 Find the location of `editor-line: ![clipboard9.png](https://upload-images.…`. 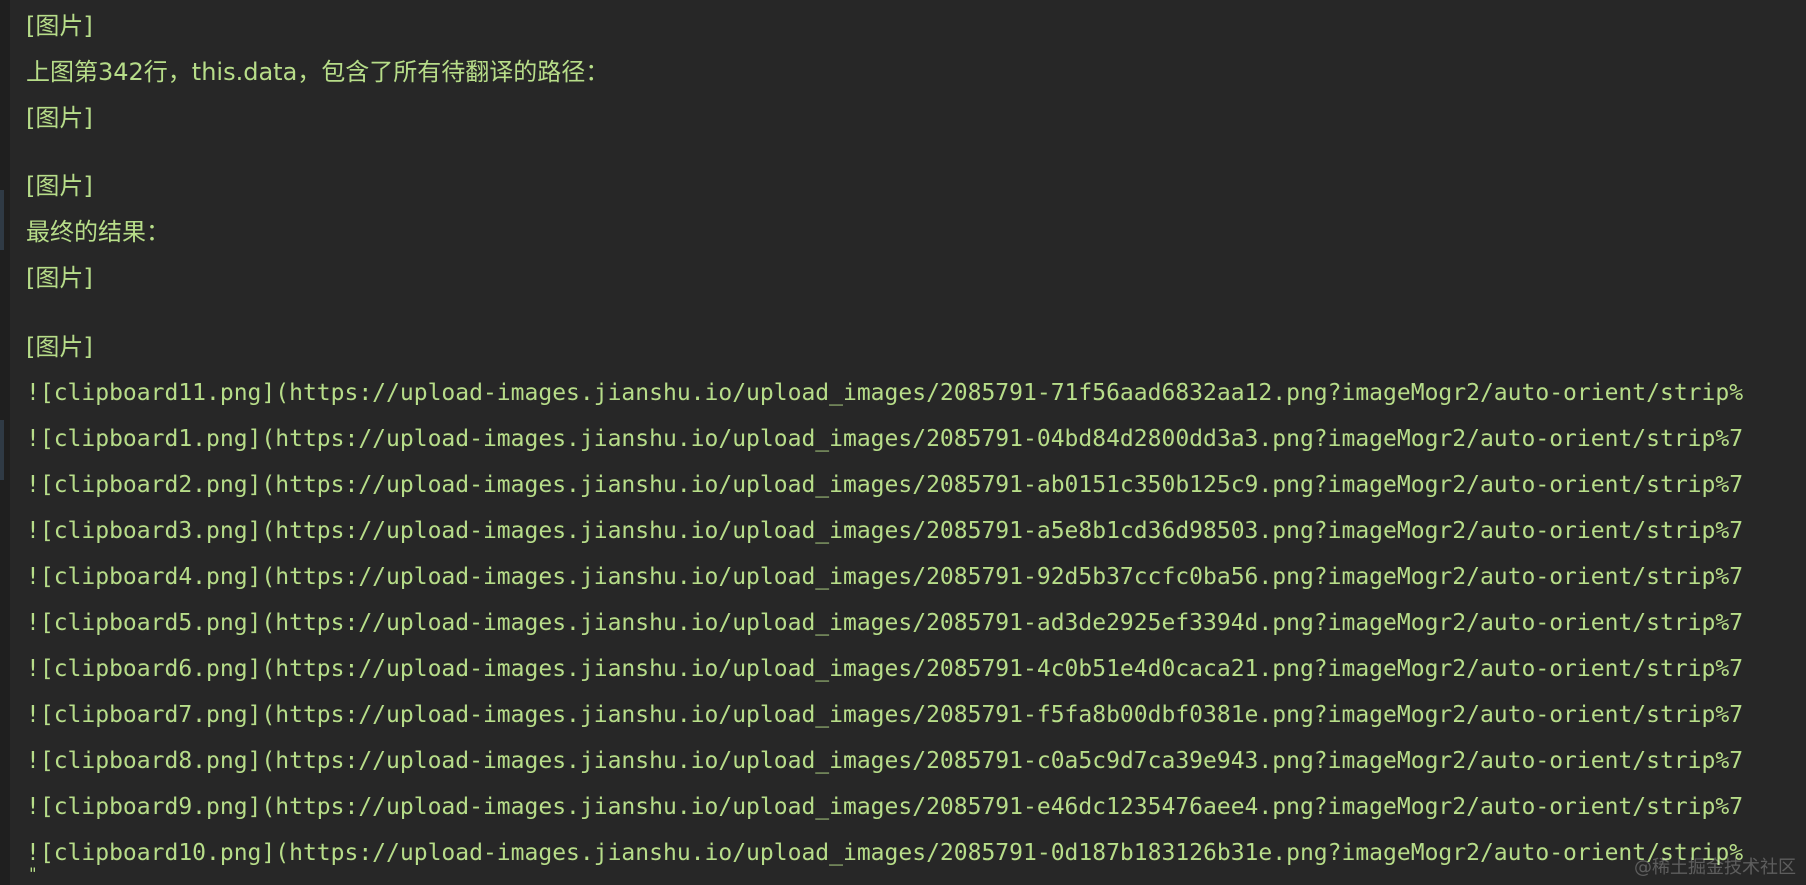

editor-line: ![clipboard9.png](https://upload-images.… is located at coordinates (884, 807).